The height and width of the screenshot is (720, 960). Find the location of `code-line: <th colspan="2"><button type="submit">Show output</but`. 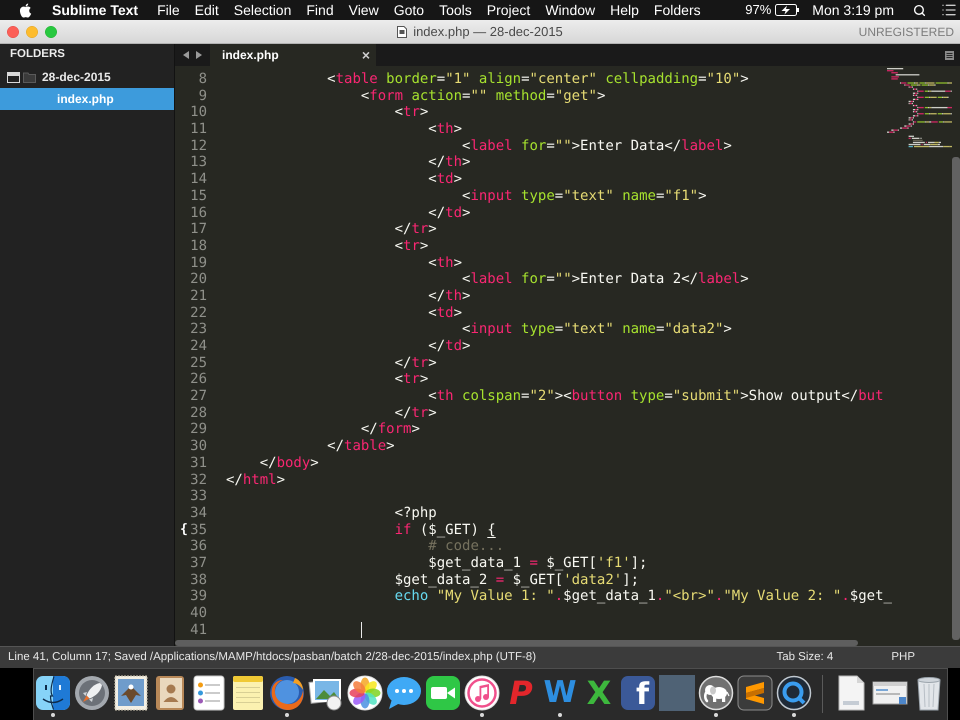

code-line: <th colspan="2"><button type="submit">Show output</but is located at coordinates (656, 396).